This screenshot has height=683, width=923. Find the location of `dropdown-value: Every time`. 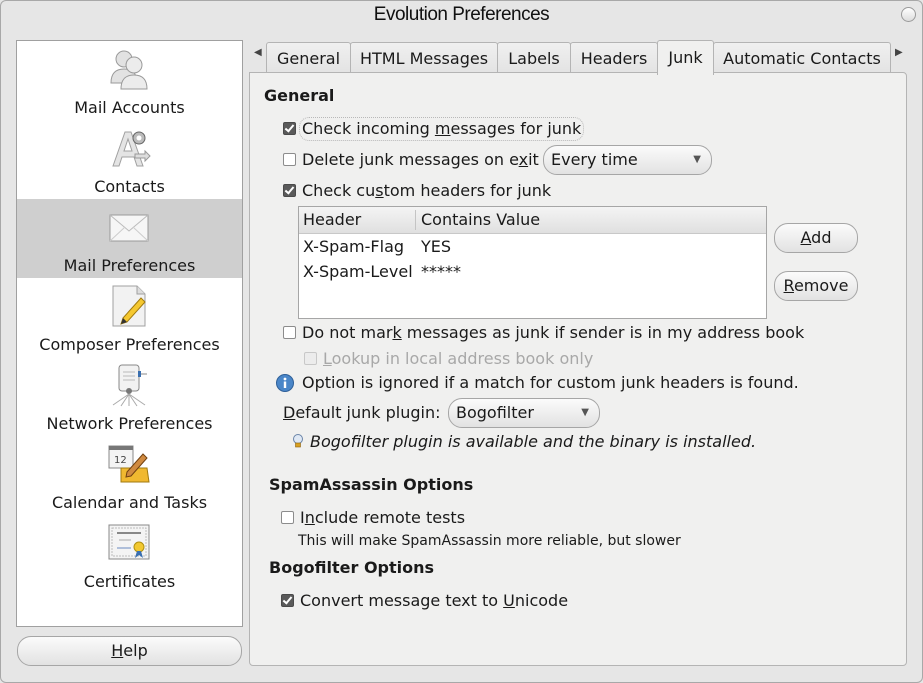

dropdown-value: Every time is located at coordinates (594, 159).